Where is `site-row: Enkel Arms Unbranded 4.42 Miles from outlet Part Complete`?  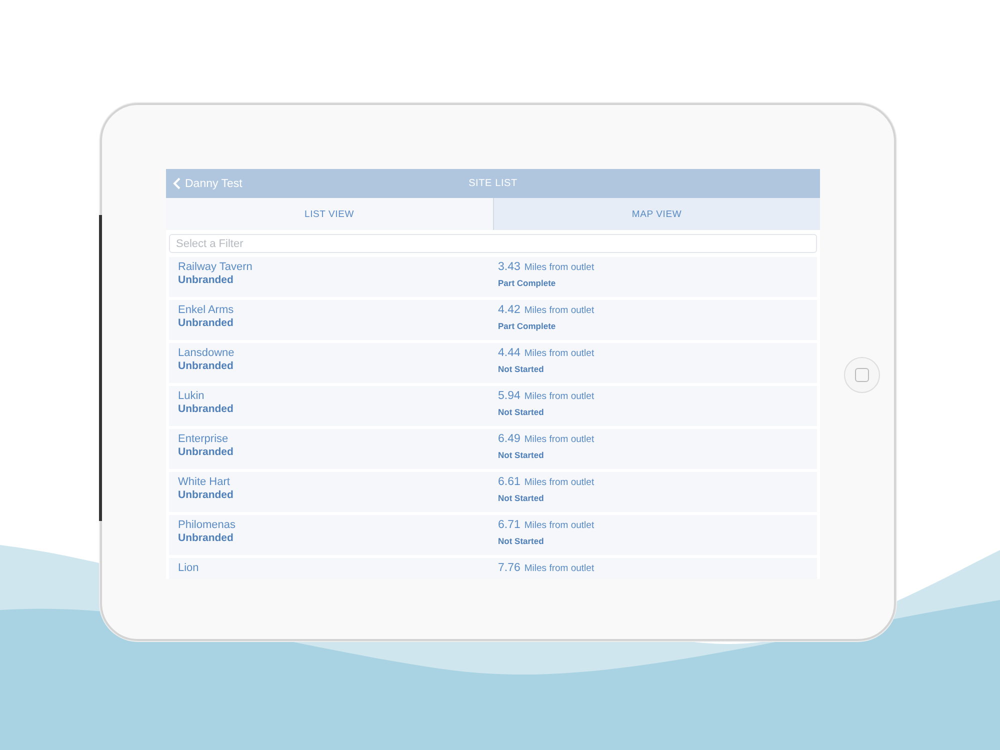 site-row: Enkel Arms Unbranded 4.42 Miles from outlet Part Complete is located at coordinates (493, 320).